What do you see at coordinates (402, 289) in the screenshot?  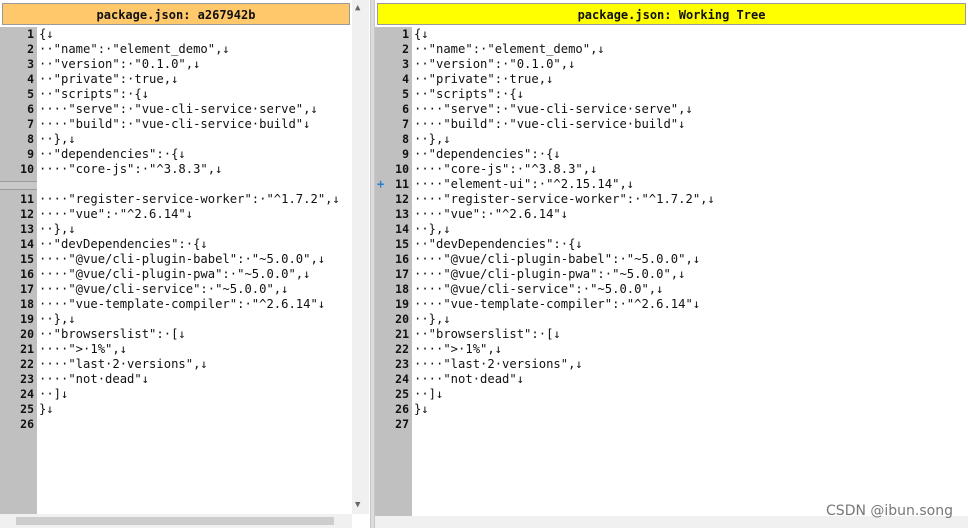 I see `line-number: 18` at bounding box center [402, 289].